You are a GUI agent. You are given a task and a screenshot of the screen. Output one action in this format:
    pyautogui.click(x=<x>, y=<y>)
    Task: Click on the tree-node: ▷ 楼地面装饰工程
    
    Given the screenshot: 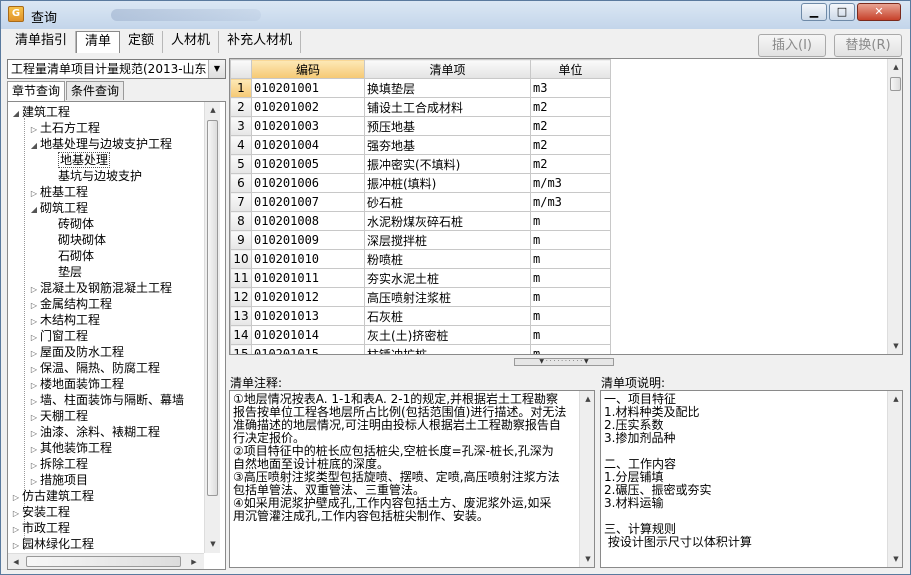 What is the action you would take?
    pyautogui.click(x=76, y=384)
    